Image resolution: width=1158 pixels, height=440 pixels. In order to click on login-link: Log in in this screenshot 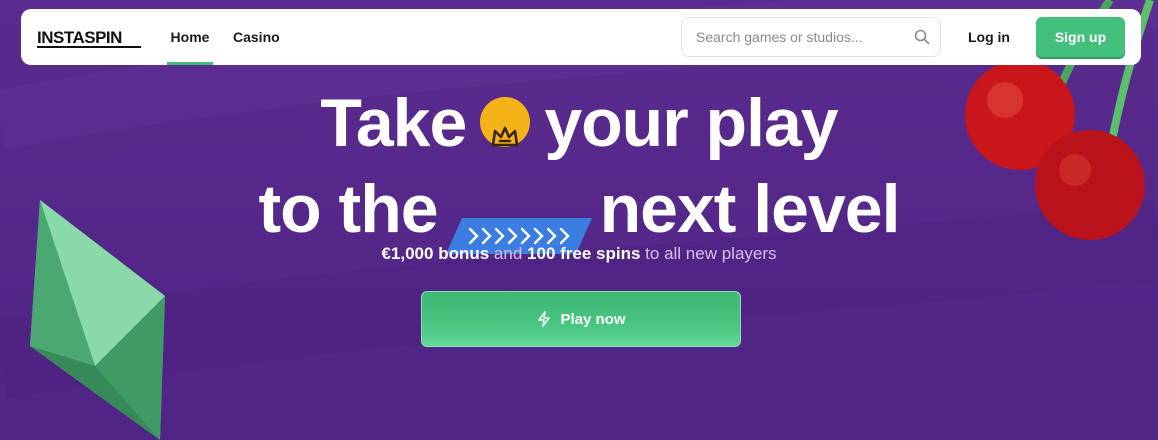, I will do `click(989, 37)`.